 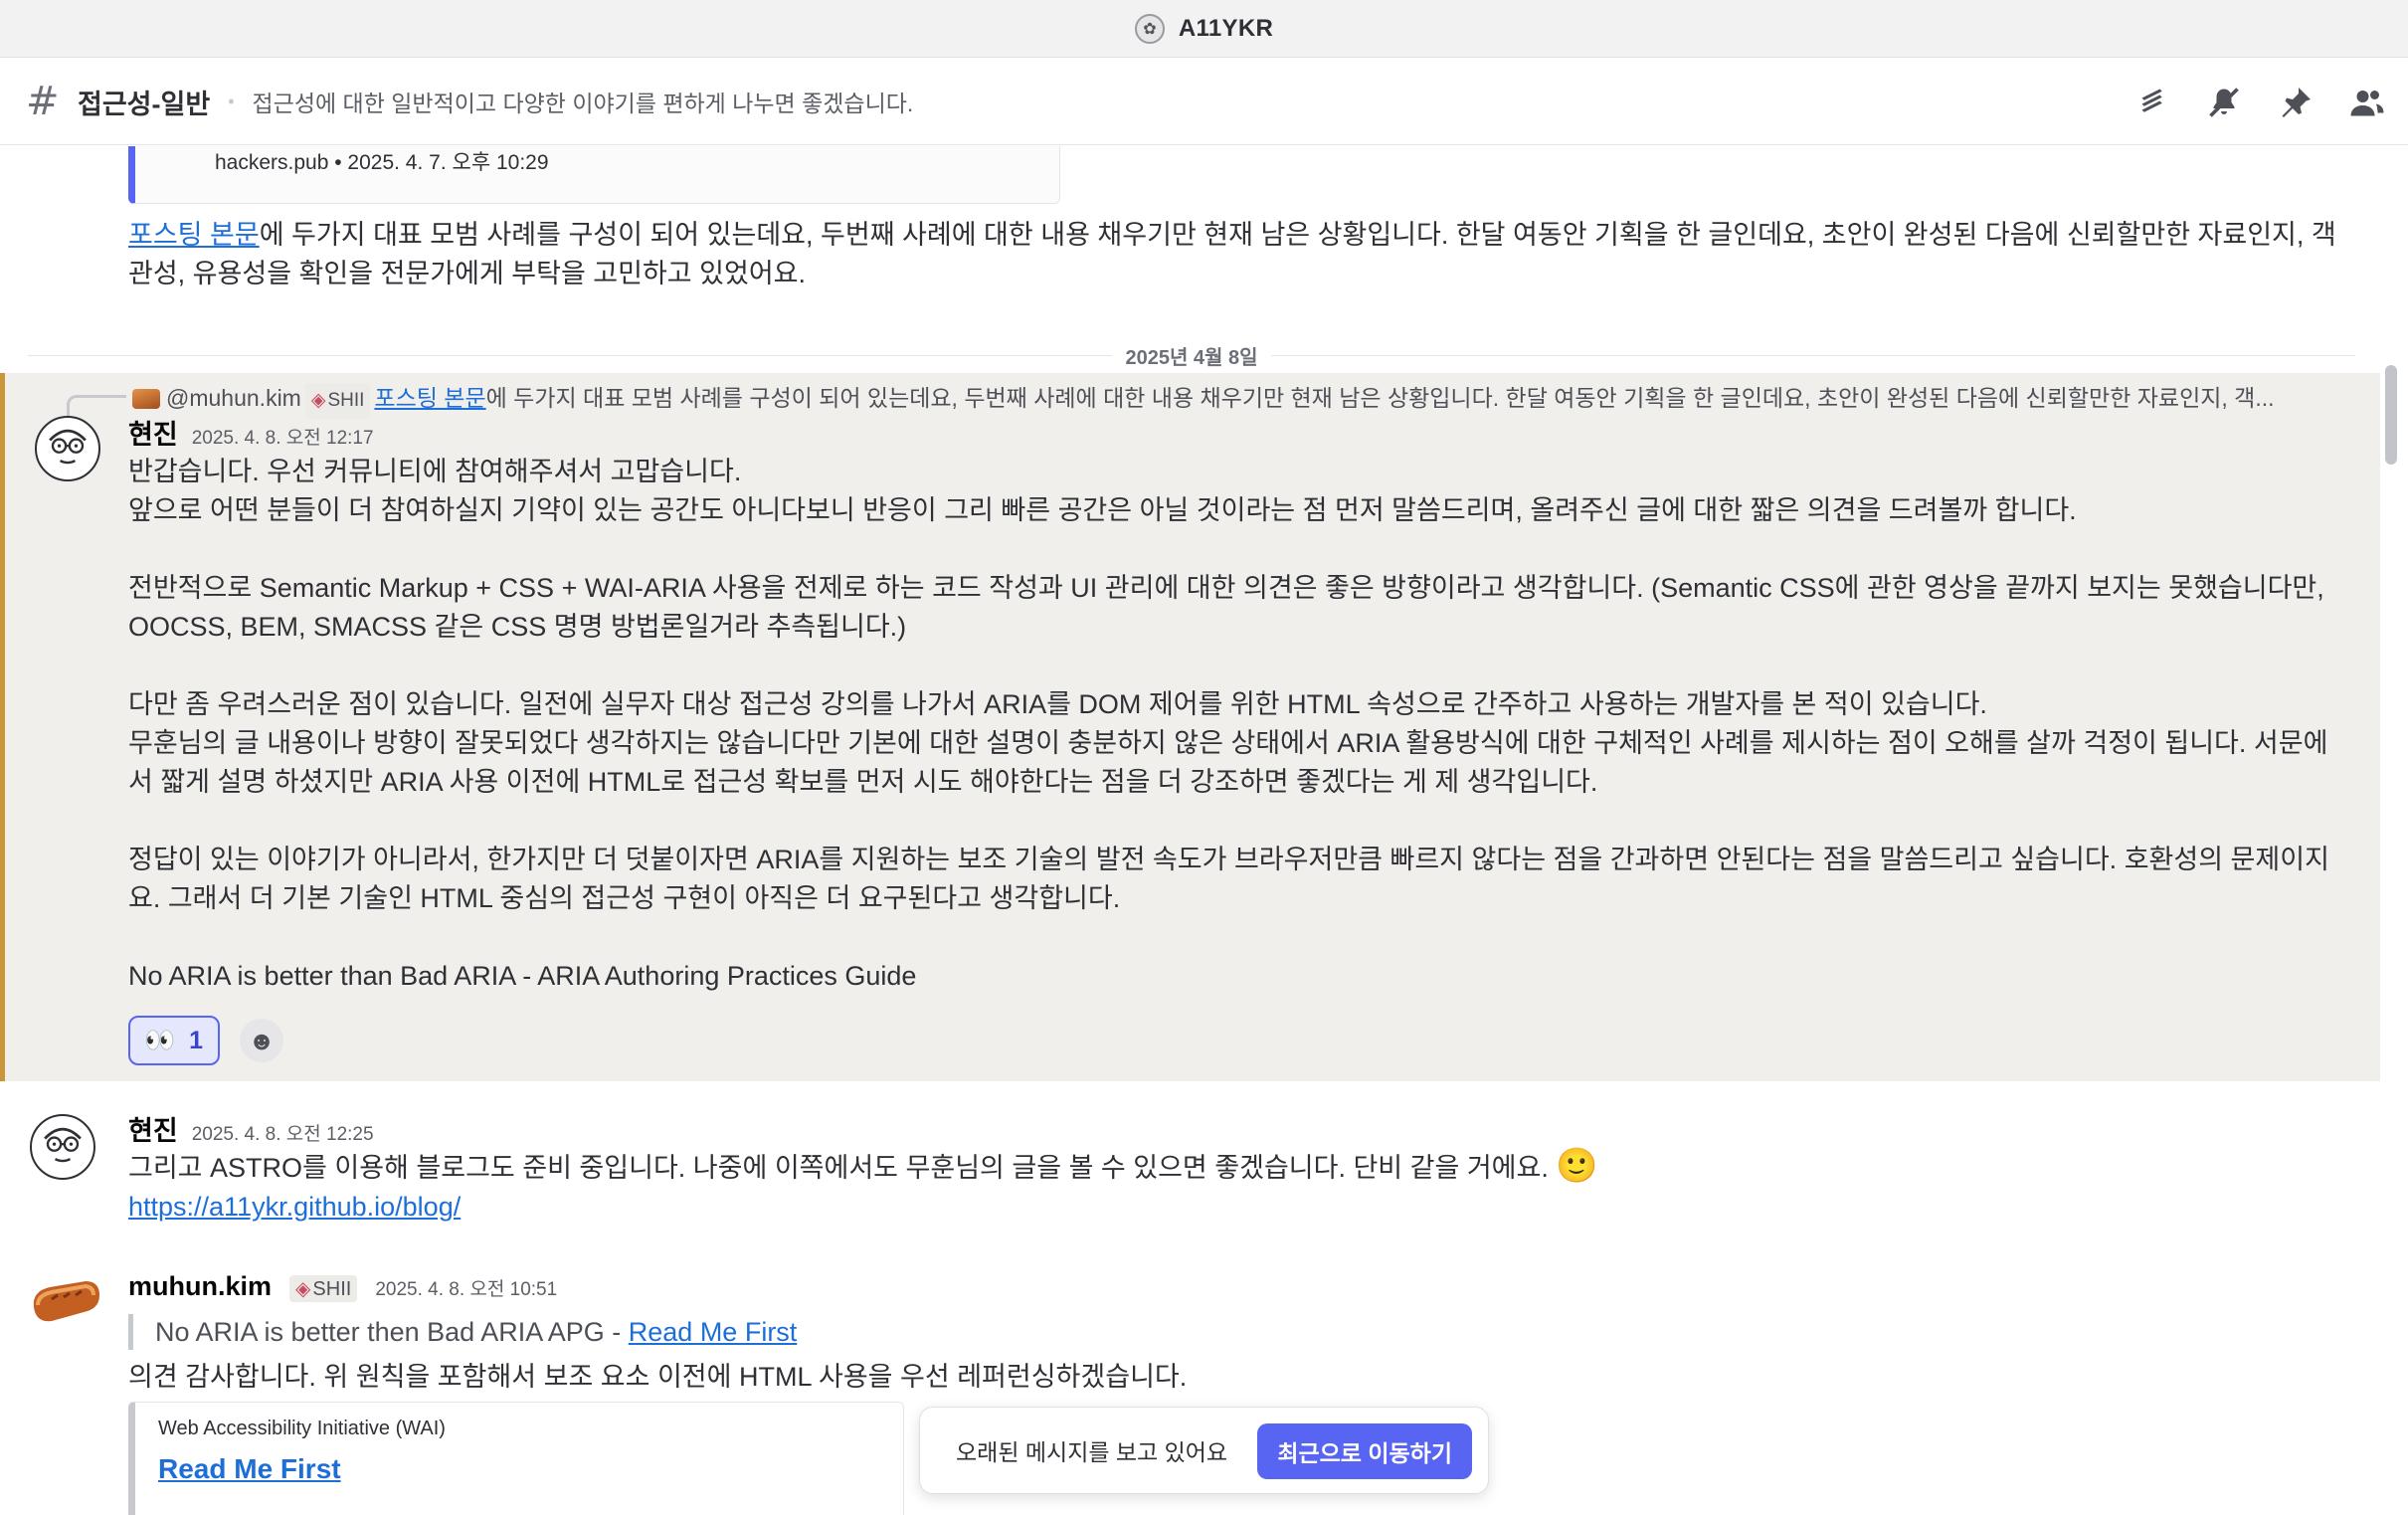 What do you see at coordinates (144, 104) in the screenshot?
I see `channel-name: 접근성-일반` at bounding box center [144, 104].